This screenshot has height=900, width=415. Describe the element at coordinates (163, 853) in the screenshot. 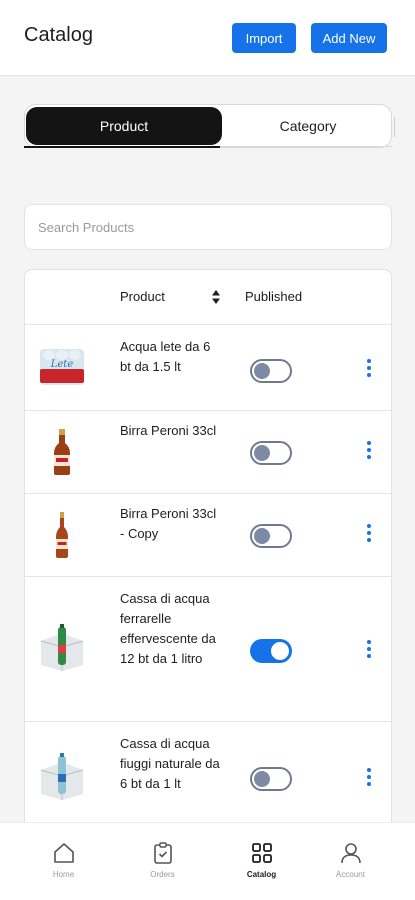

I see `clipboard-icon` at that location.